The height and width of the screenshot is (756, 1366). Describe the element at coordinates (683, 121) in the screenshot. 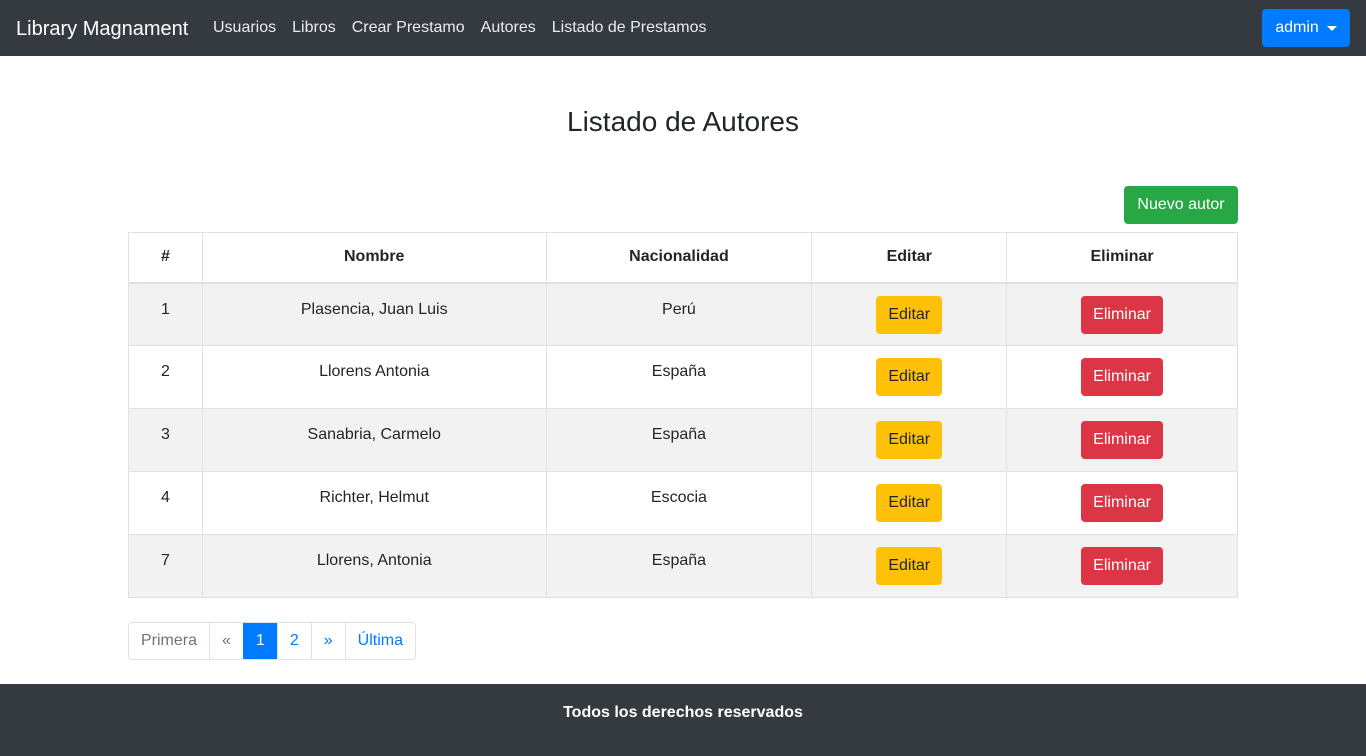

I see `page-title: Listado de Autores` at that location.